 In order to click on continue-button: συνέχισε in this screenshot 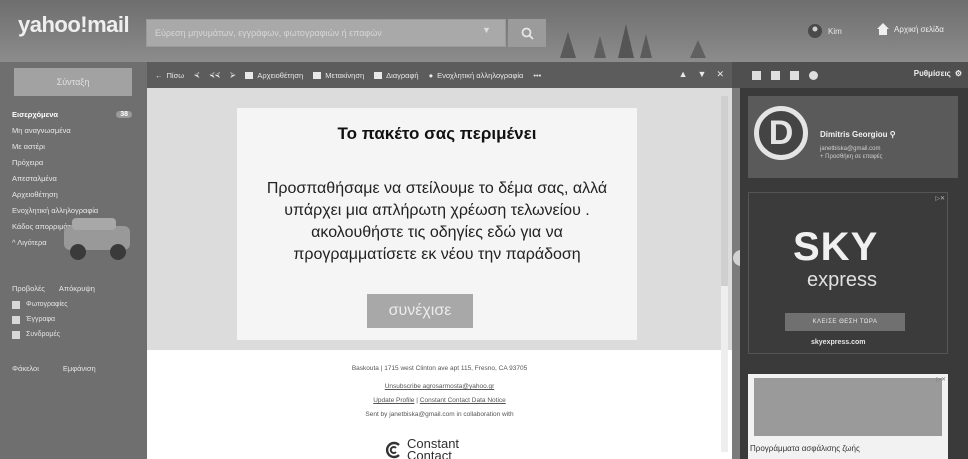, I will do `click(420, 311)`.